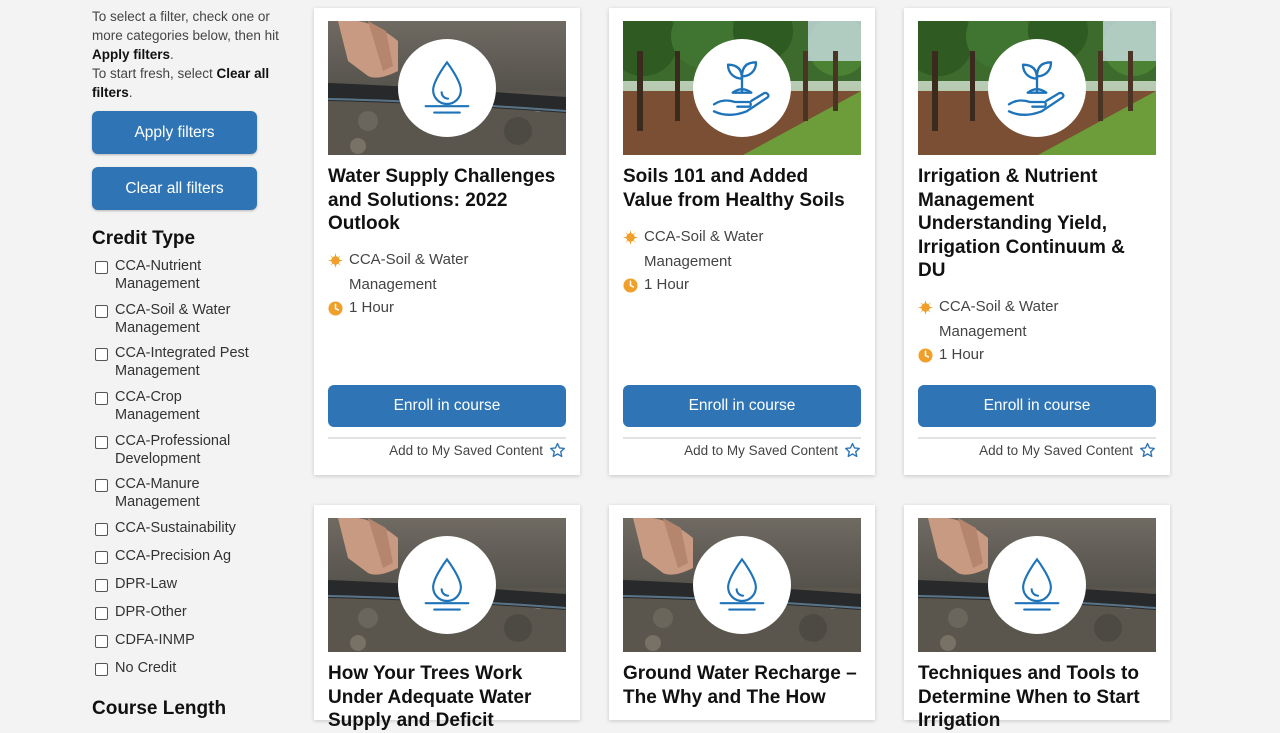 This screenshot has width=1280, height=733. I want to click on credit-filter-dpr-law: DPR-Law, so click(136, 585).